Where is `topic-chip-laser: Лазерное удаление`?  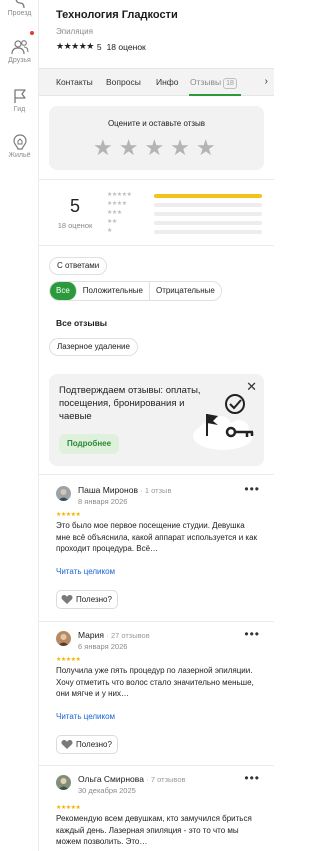 topic-chip-laser: Лазерное удаление is located at coordinates (93, 347).